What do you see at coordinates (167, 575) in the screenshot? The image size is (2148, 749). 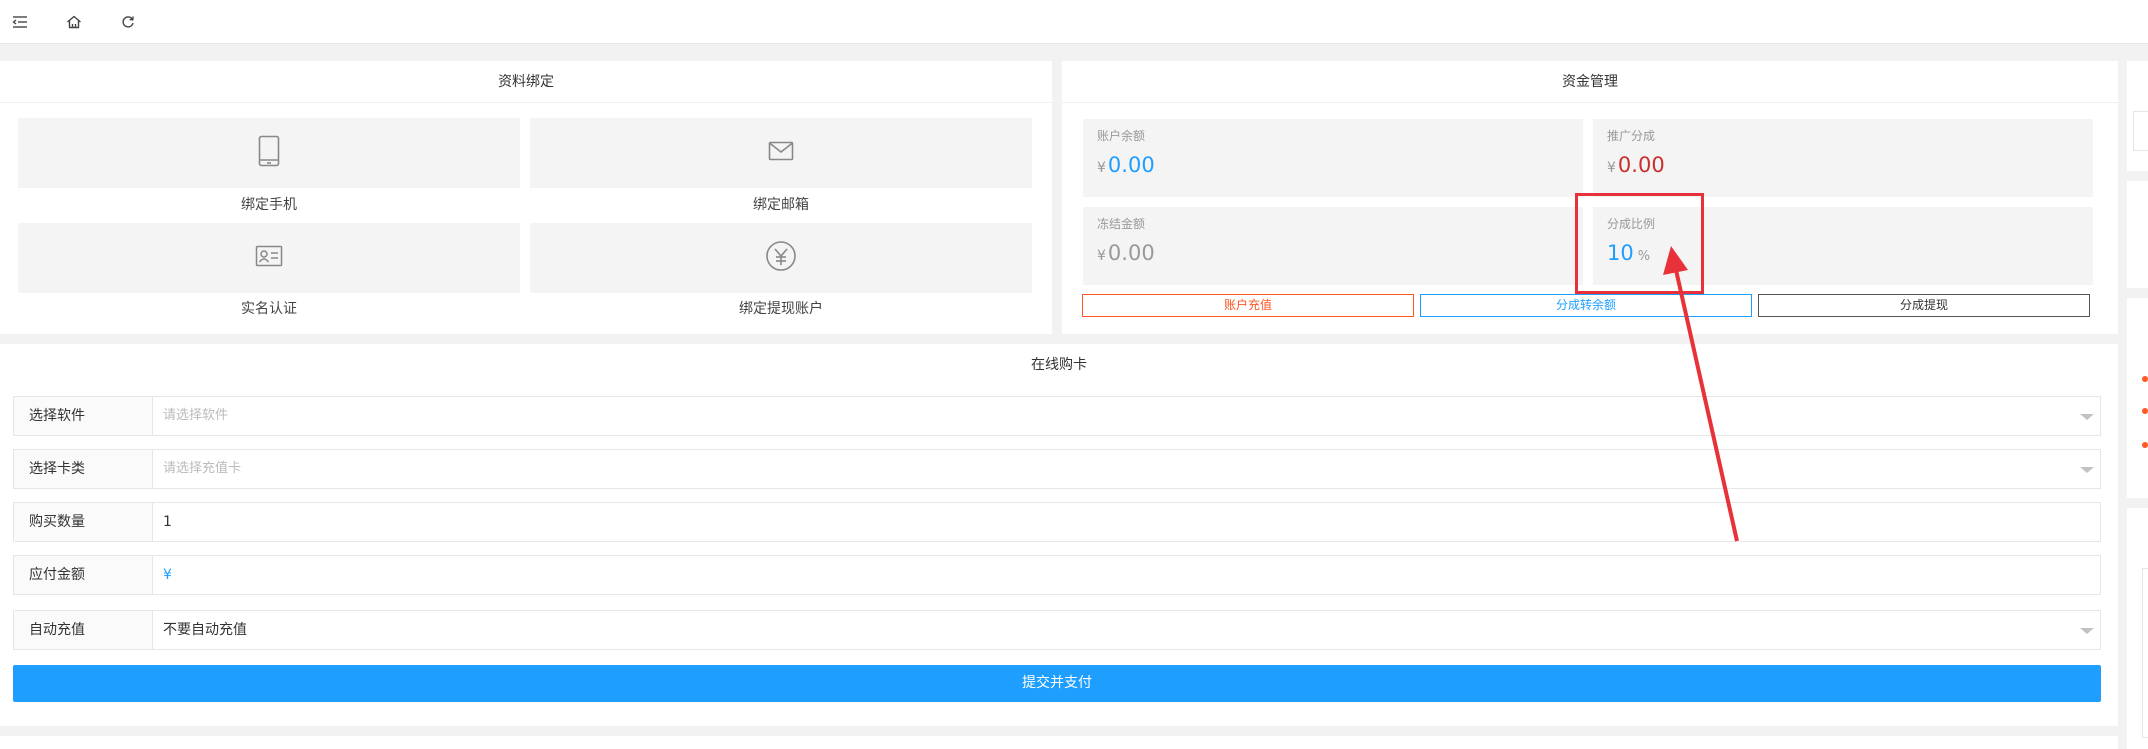 I see `amount-value: ¥` at bounding box center [167, 575].